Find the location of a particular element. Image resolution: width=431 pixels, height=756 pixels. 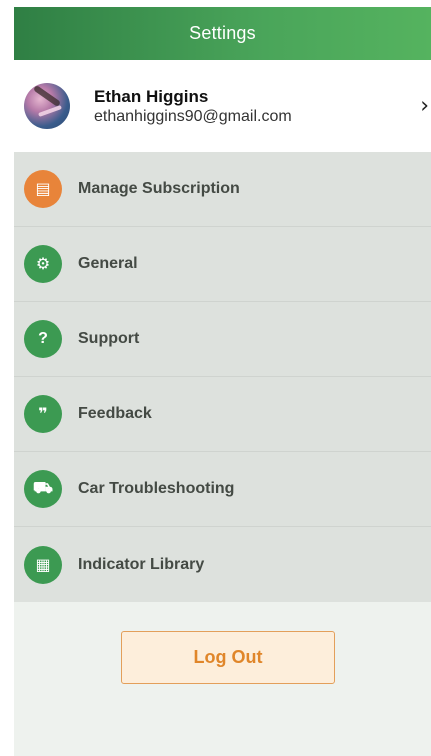

menu-item-support: ? Support is located at coordinates (222, 339).